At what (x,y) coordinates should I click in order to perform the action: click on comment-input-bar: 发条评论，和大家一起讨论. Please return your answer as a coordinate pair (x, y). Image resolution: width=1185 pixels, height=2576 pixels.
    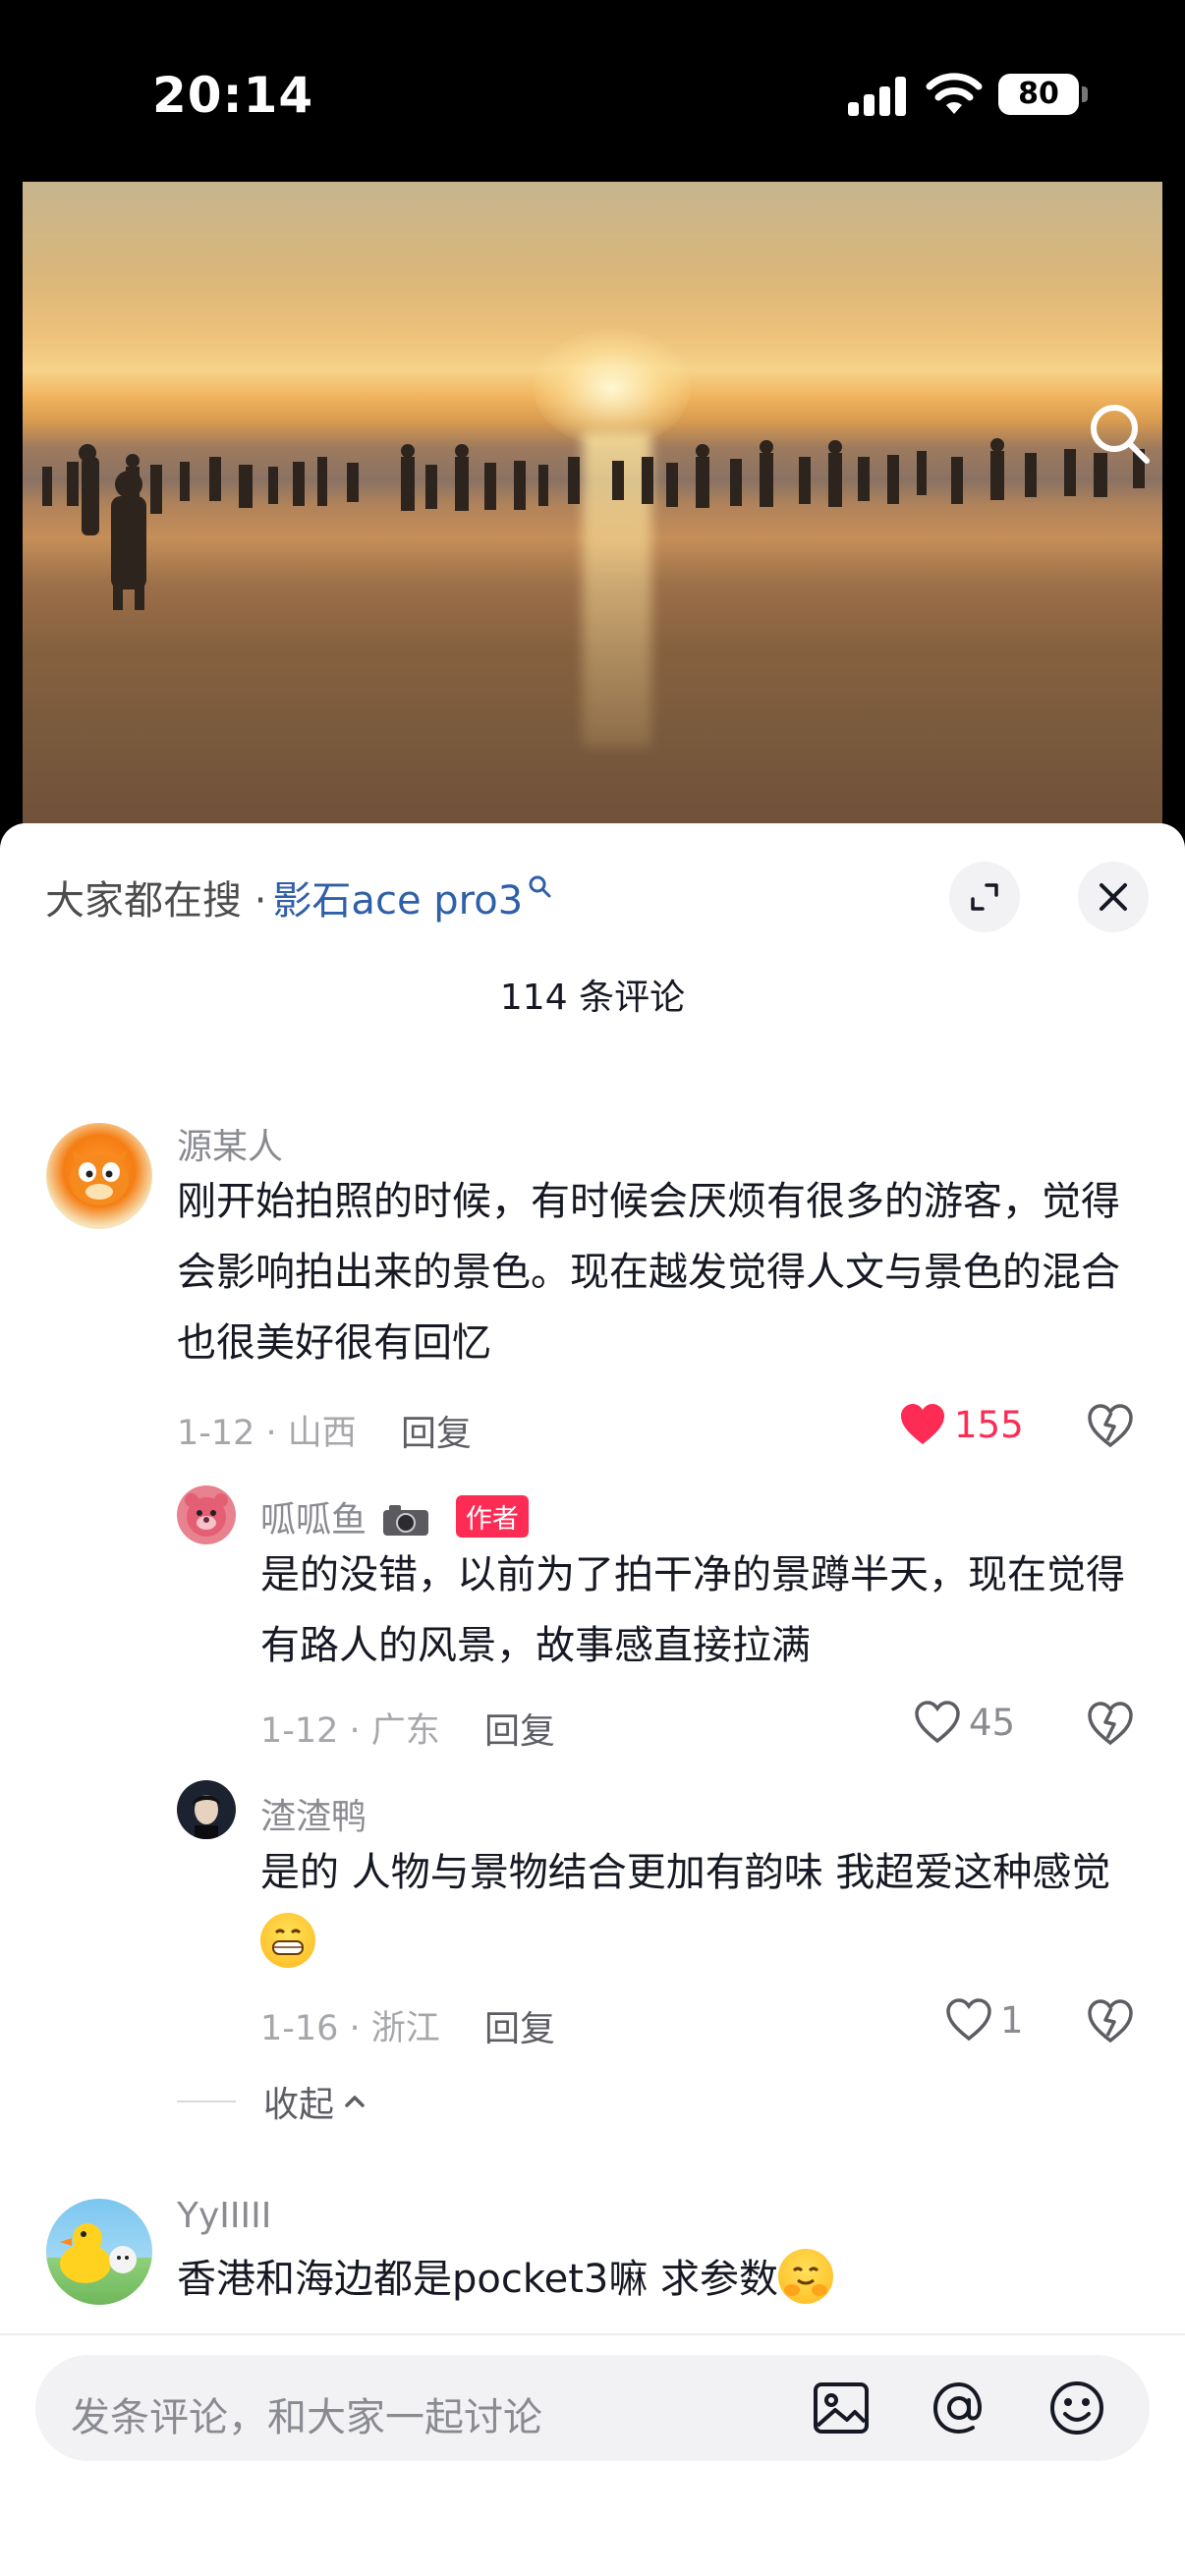
    Looking at the image, I should click on (592, 2454).